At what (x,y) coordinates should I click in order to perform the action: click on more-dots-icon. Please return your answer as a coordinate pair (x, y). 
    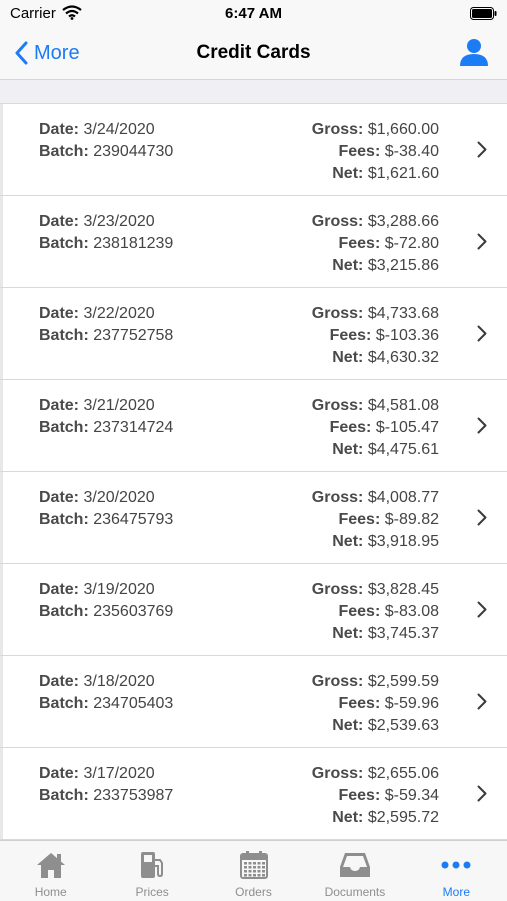
    Looking at the image, I should click on (456, 865).